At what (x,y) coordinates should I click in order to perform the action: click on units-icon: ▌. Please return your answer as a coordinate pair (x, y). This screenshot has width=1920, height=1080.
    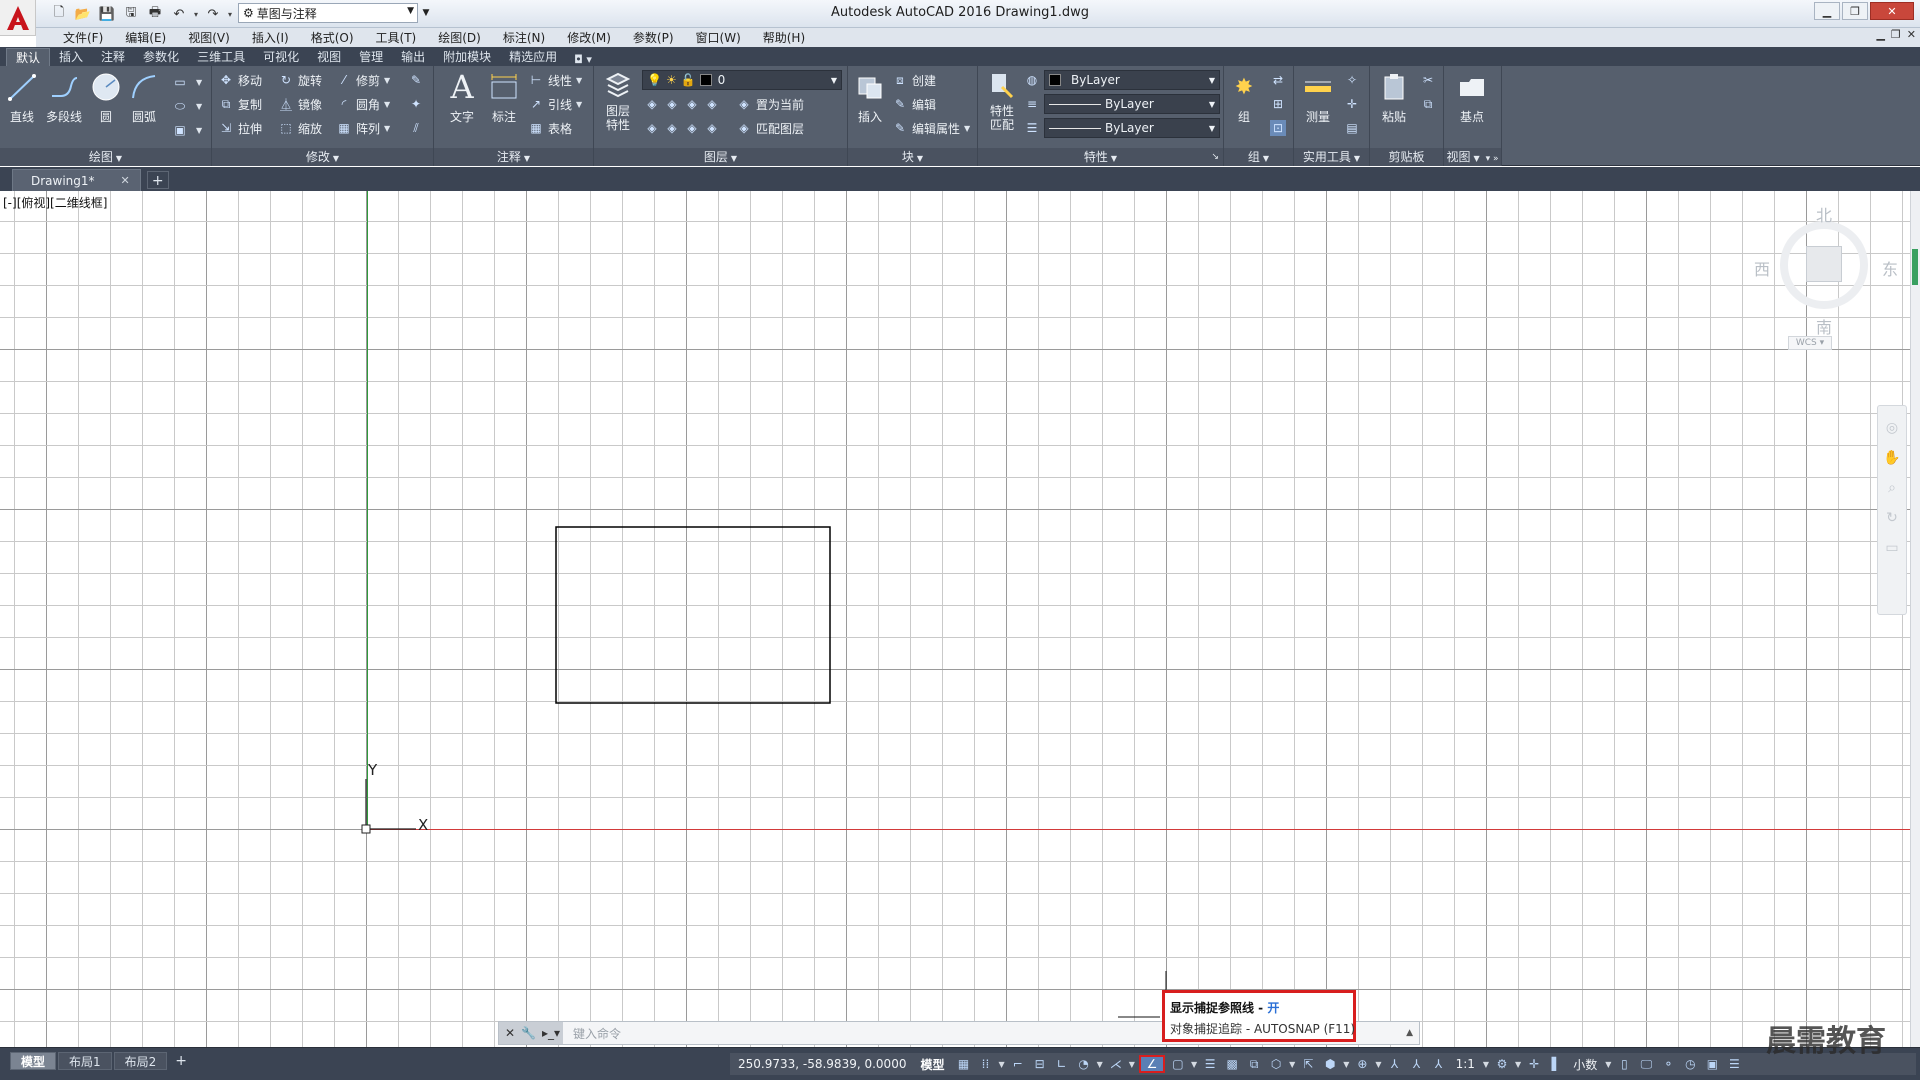
    Looking at the image, I should click on (1556, 1064).